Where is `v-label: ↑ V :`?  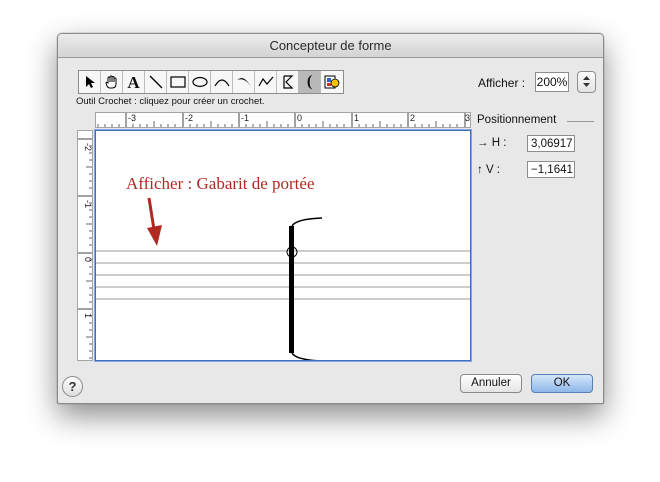
v-label: ↑ V : is located at coordinates (489, 170).